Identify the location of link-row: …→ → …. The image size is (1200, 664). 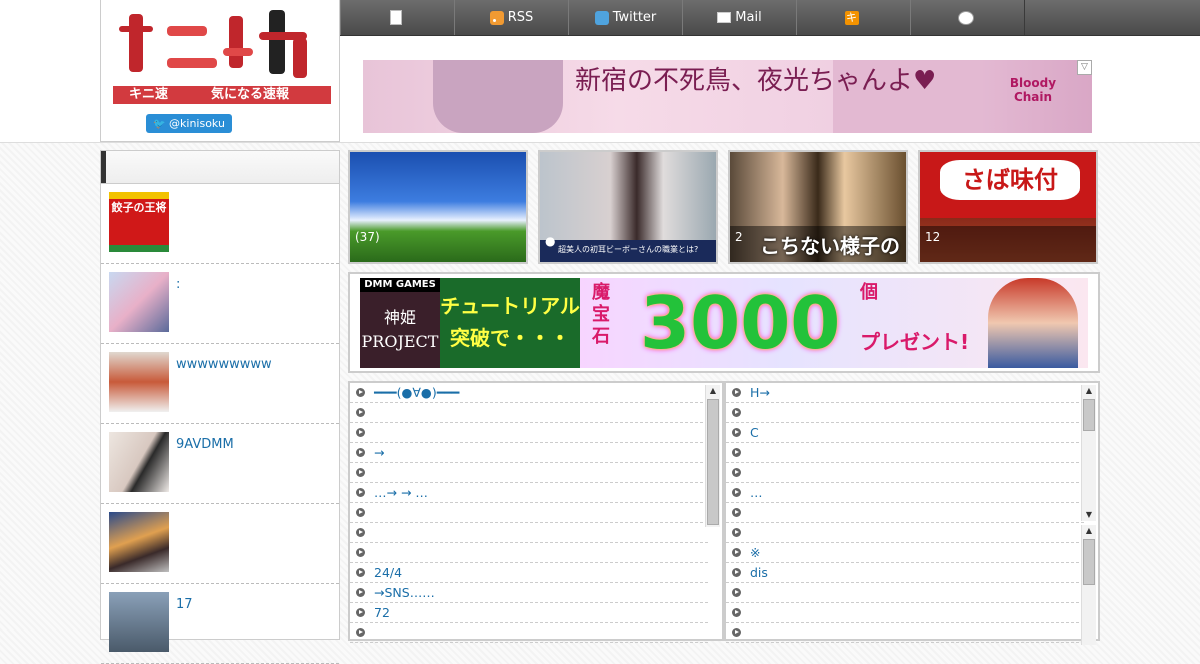
(529, 493).